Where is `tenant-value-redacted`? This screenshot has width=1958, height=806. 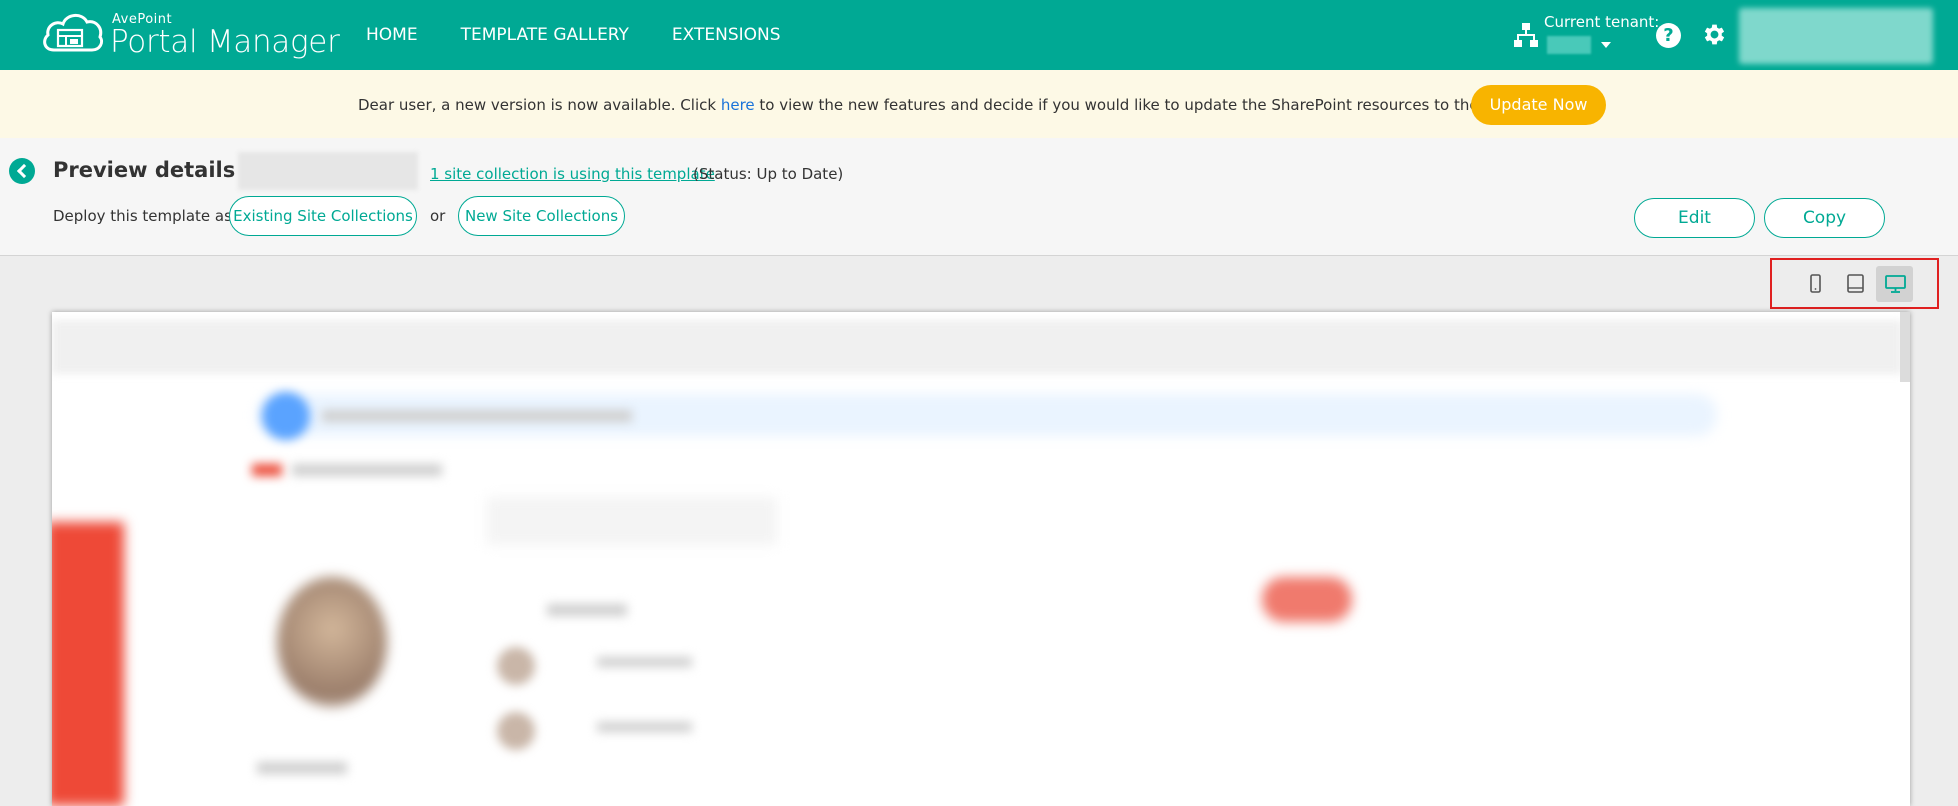
tenant-value-redacted is located at coordinates (1569, 45).